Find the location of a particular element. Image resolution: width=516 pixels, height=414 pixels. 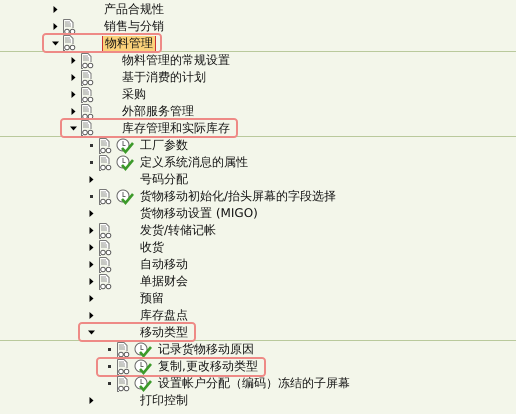

tree-item-label: 物料管理 is located at coordinates (129, 43).